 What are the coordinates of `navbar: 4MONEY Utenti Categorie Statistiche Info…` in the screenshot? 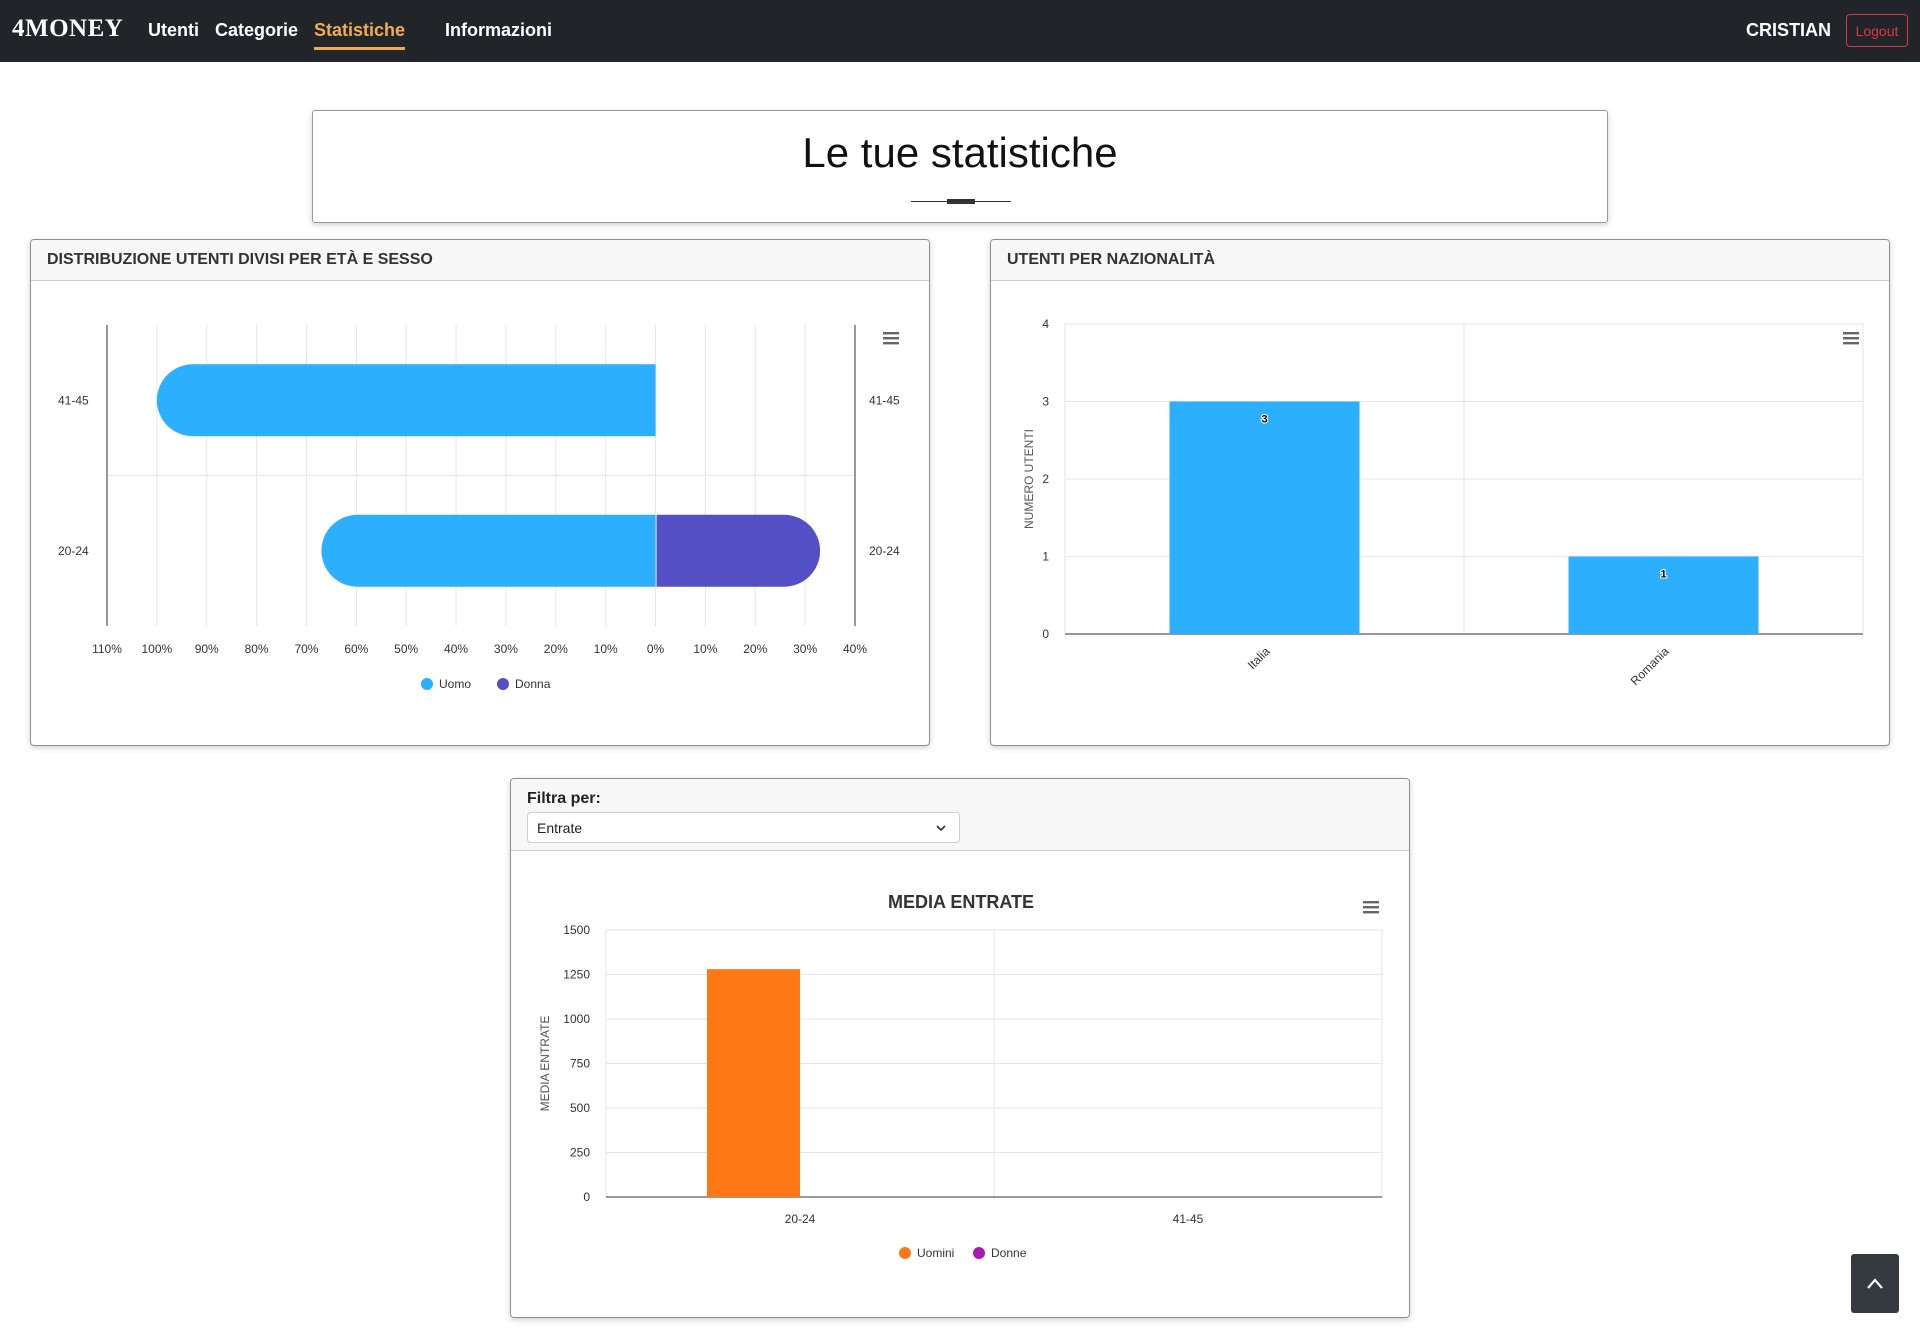 It's located at (960, 31).